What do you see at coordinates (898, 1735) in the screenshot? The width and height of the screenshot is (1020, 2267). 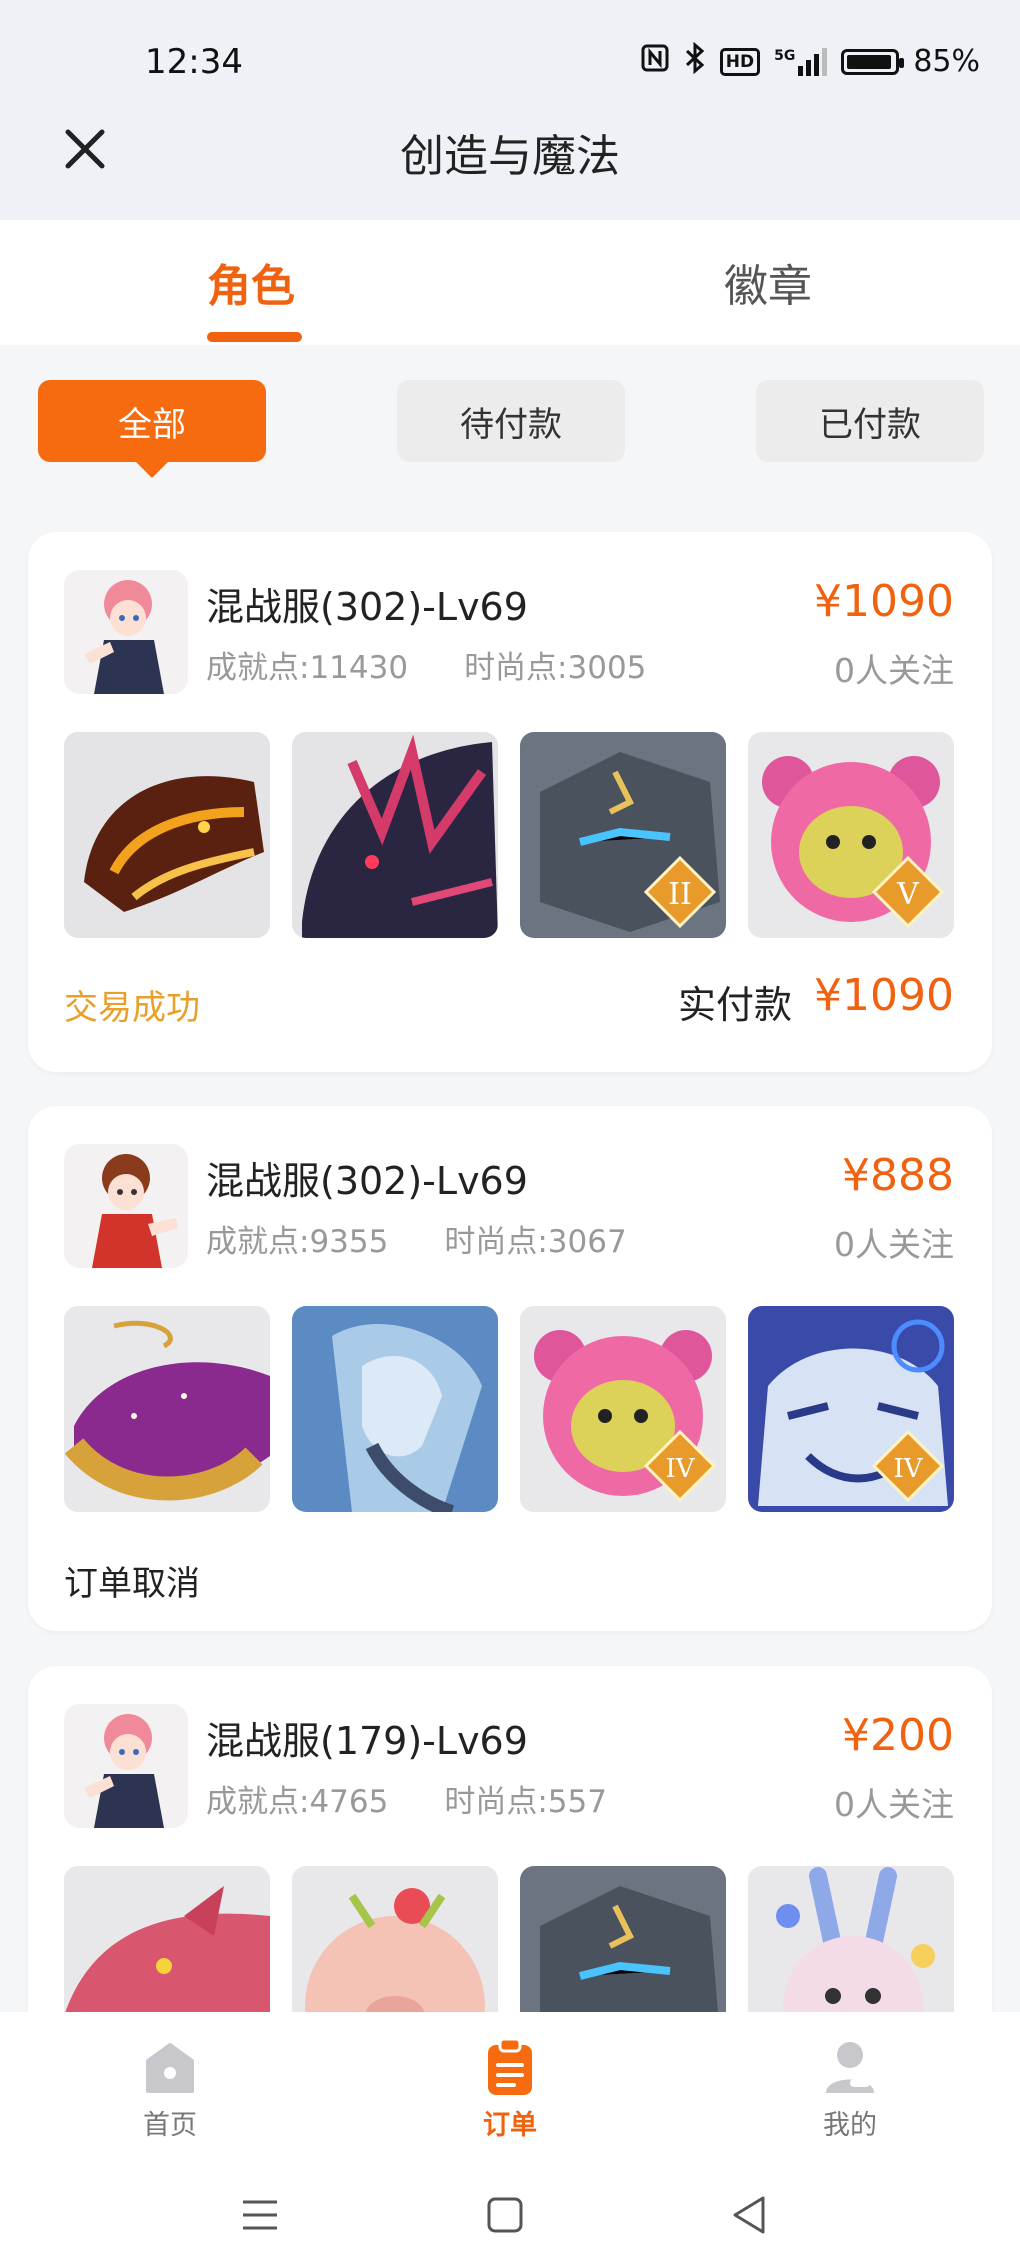 I see `price: ¥200` at bounding box center [898, 1735].